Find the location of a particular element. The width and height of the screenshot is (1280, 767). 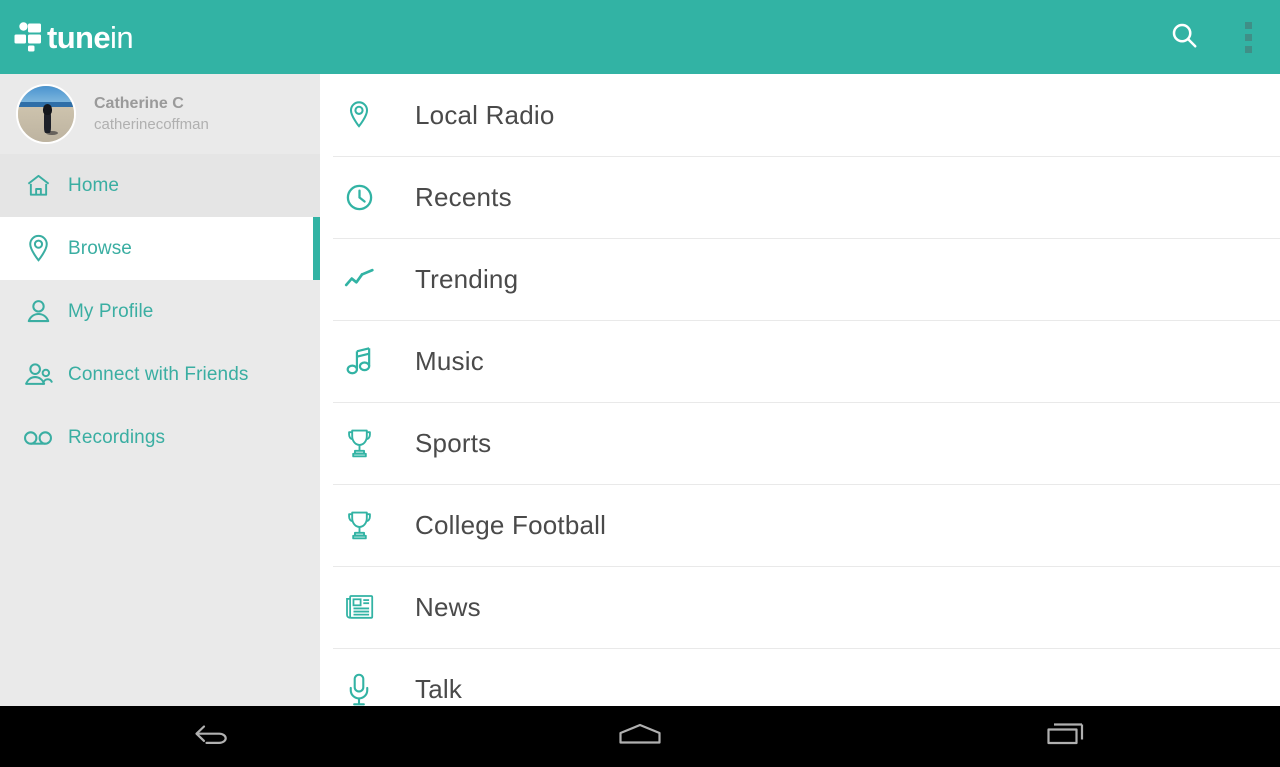

search-button is located at coordinates (1184, 37).